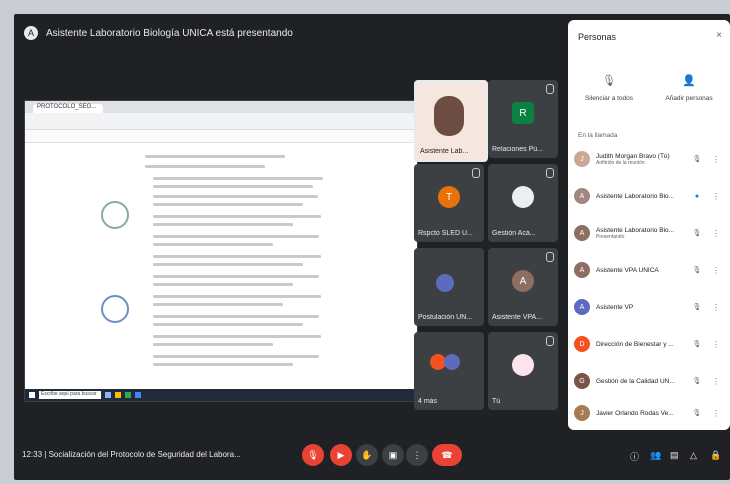 The height and width of the screenshot is (484, 730). What do you see at coordinates (693, 455) in the screenshot?
I see `activities-icon: △` at bounding box center [693, 455].